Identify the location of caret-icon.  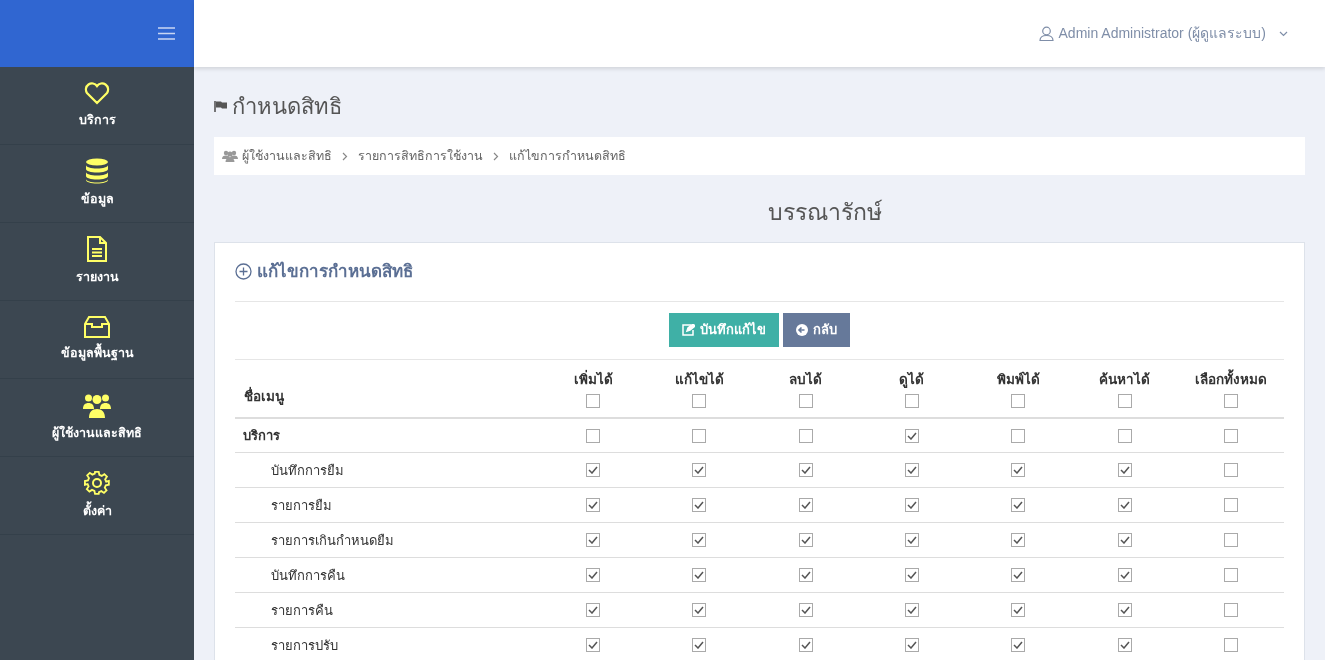
(1283, 33).